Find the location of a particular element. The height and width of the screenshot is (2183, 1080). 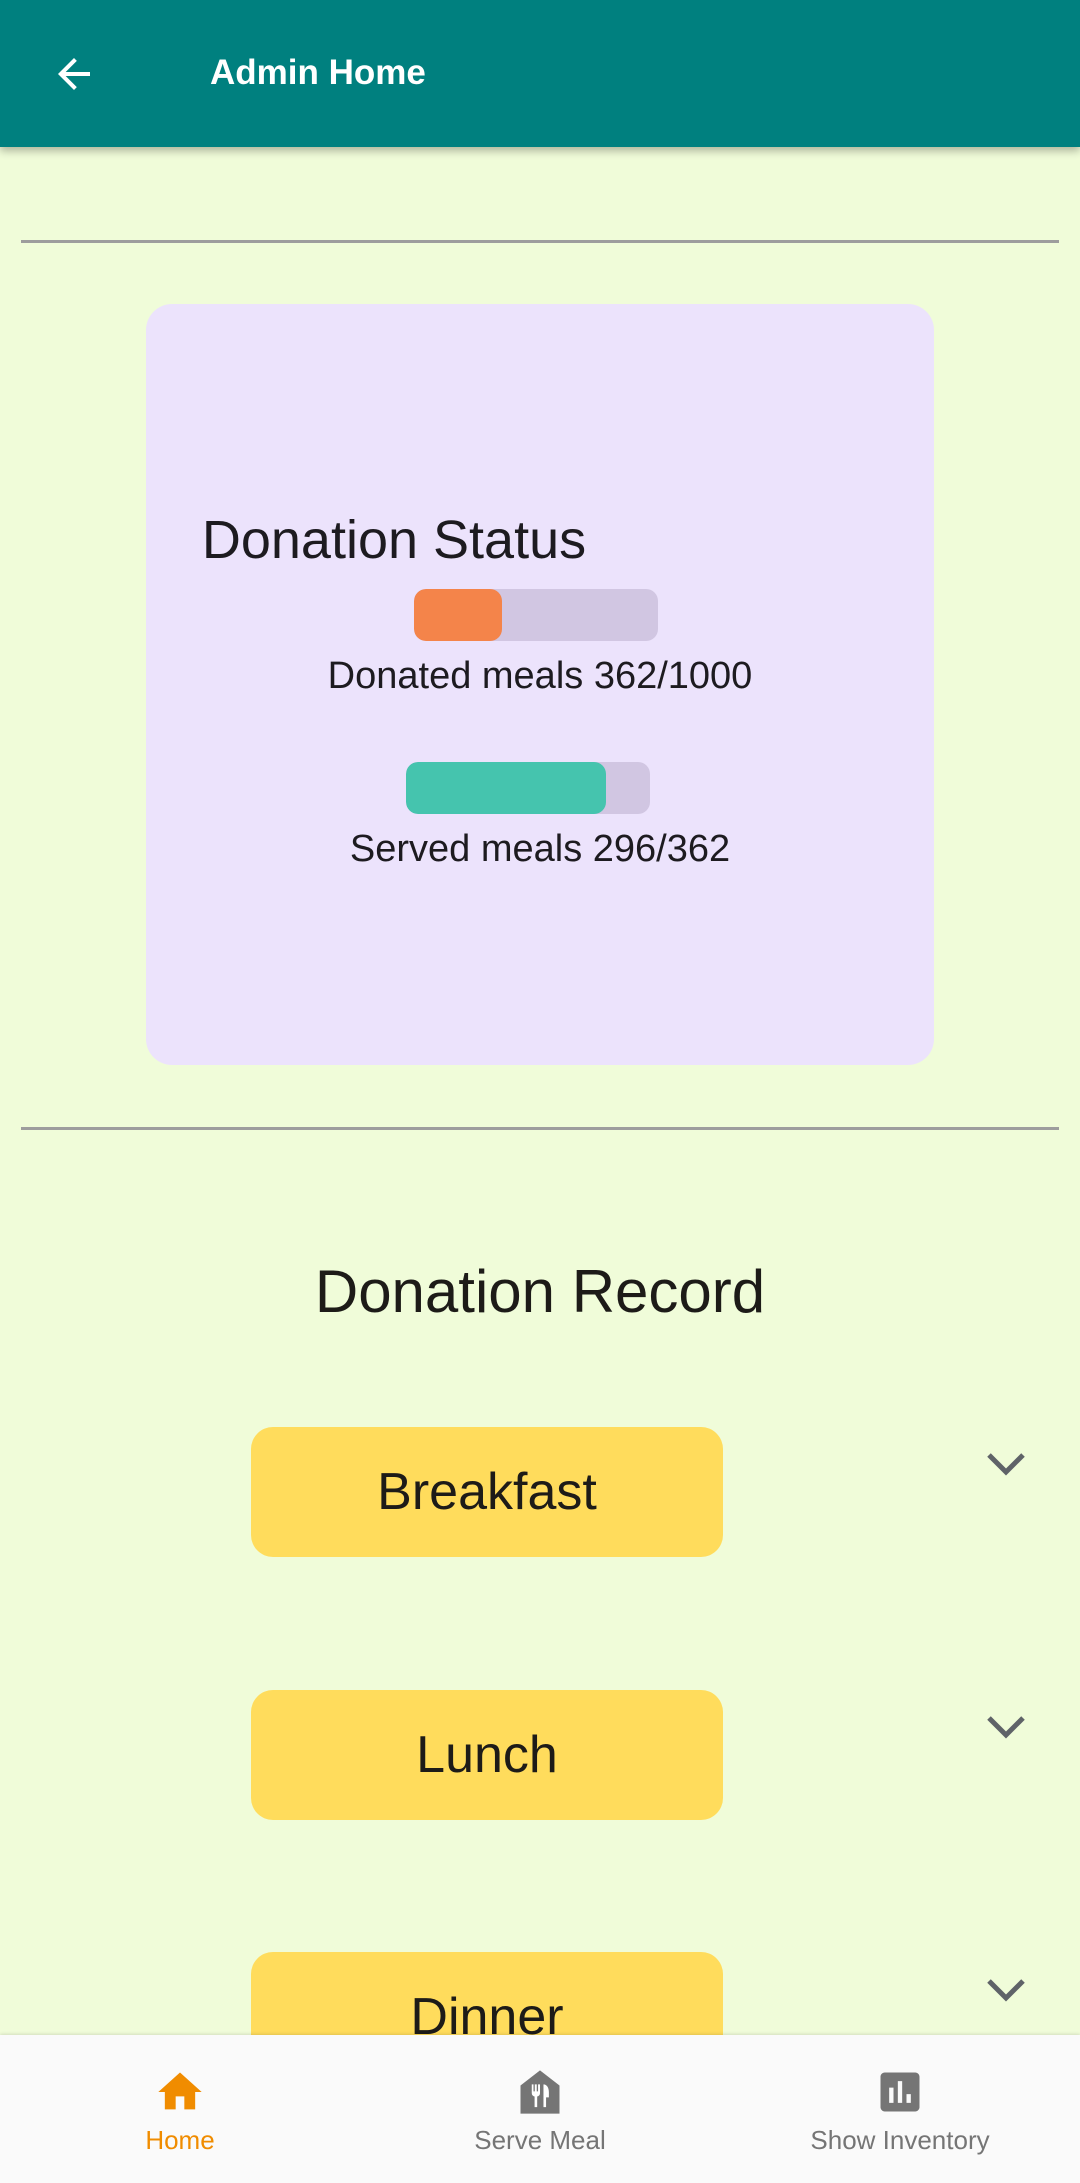

app-bar: Admin Home is located at coordinates (540, 73).